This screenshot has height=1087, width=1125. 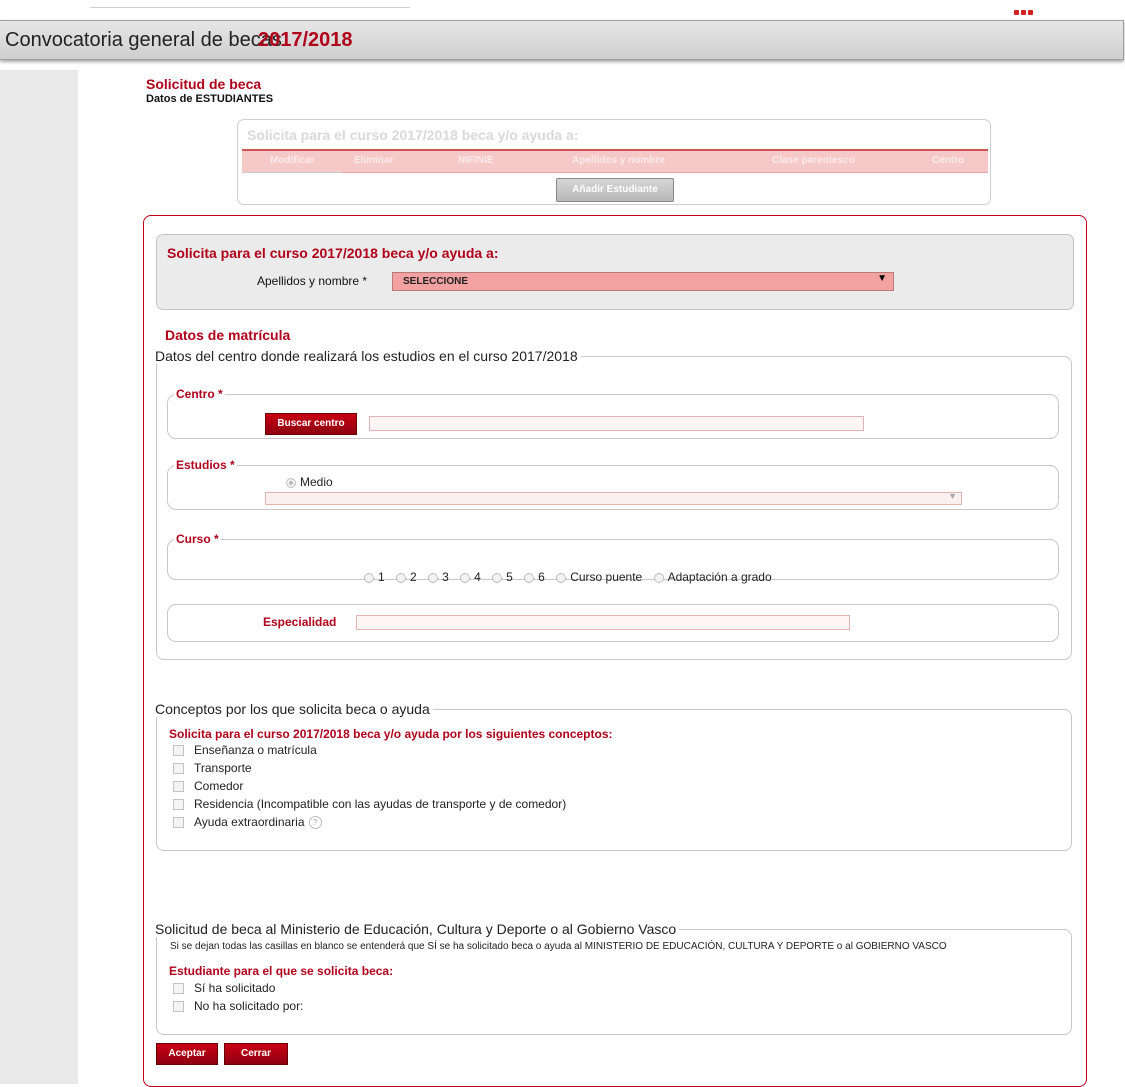 I want to click on form-subtitle: Datos de ESTUDIANTES, so click(x=210, y=99).